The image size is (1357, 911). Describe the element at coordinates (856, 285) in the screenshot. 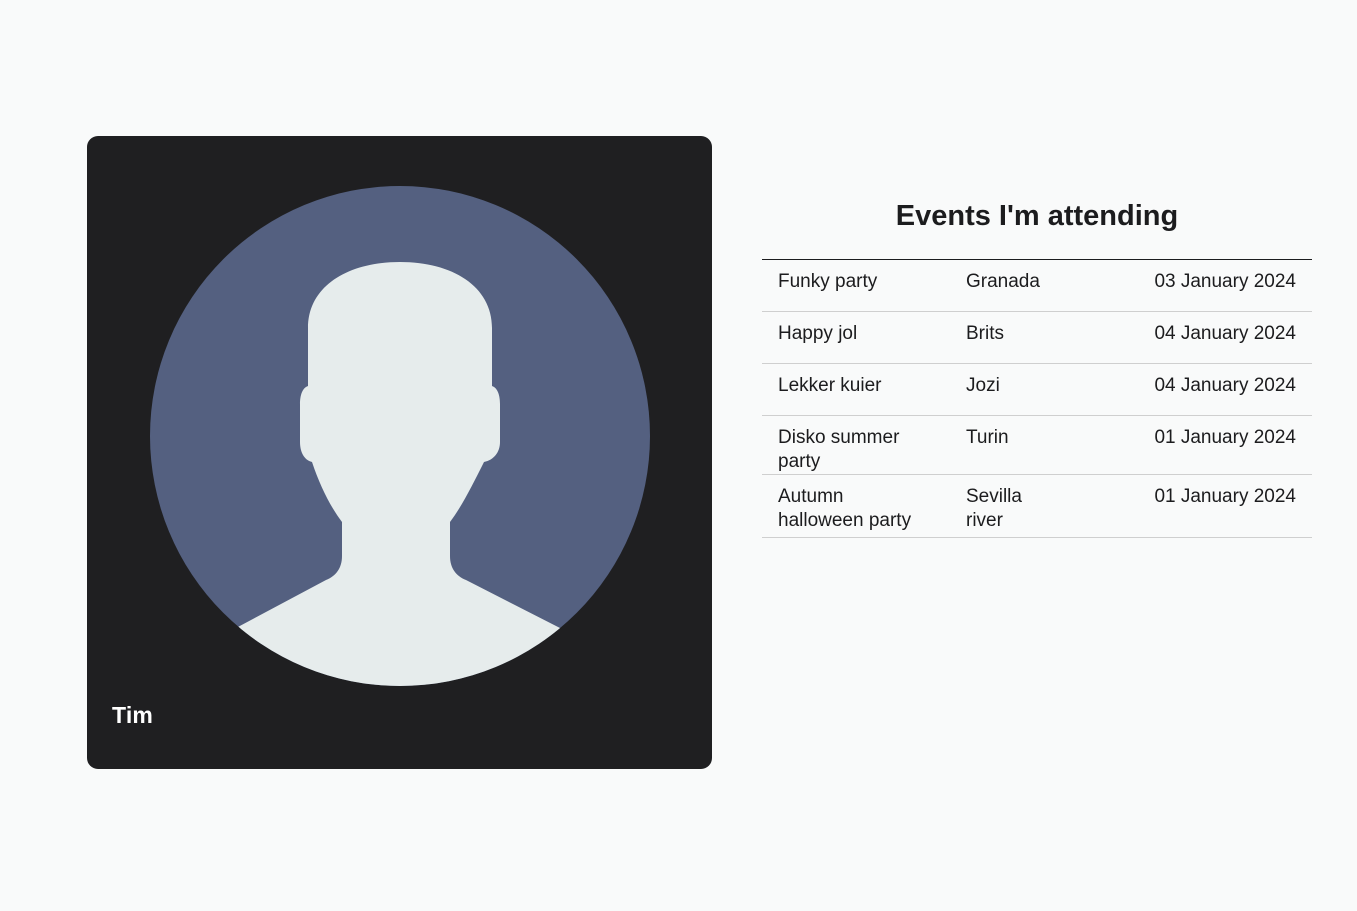

I see `event-name: Funky party` at that location.